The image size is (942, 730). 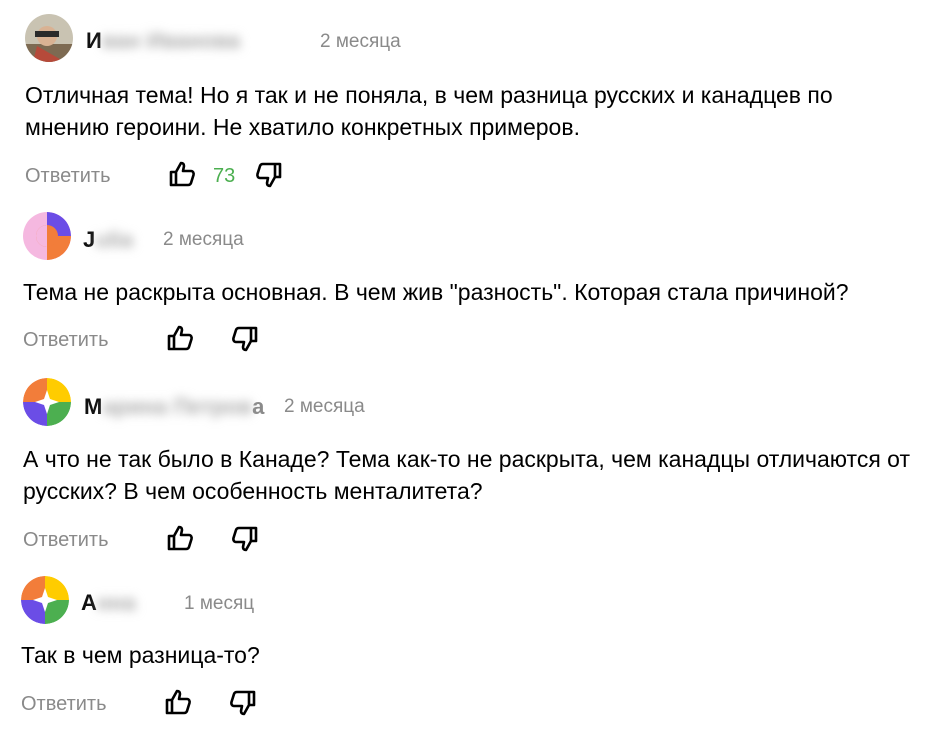 I want to click on author-name: Julia, so click(x=108, y=240).